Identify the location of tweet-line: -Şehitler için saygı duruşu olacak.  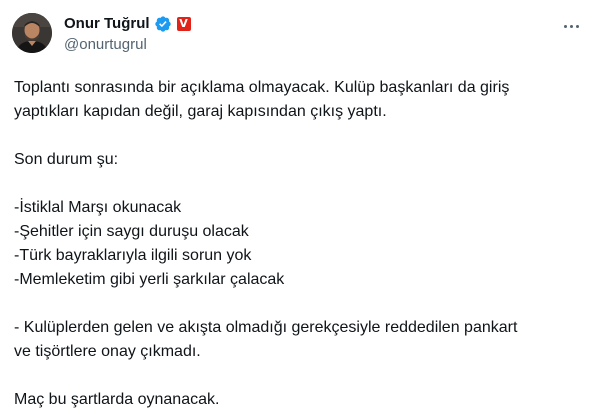
(131, 231).